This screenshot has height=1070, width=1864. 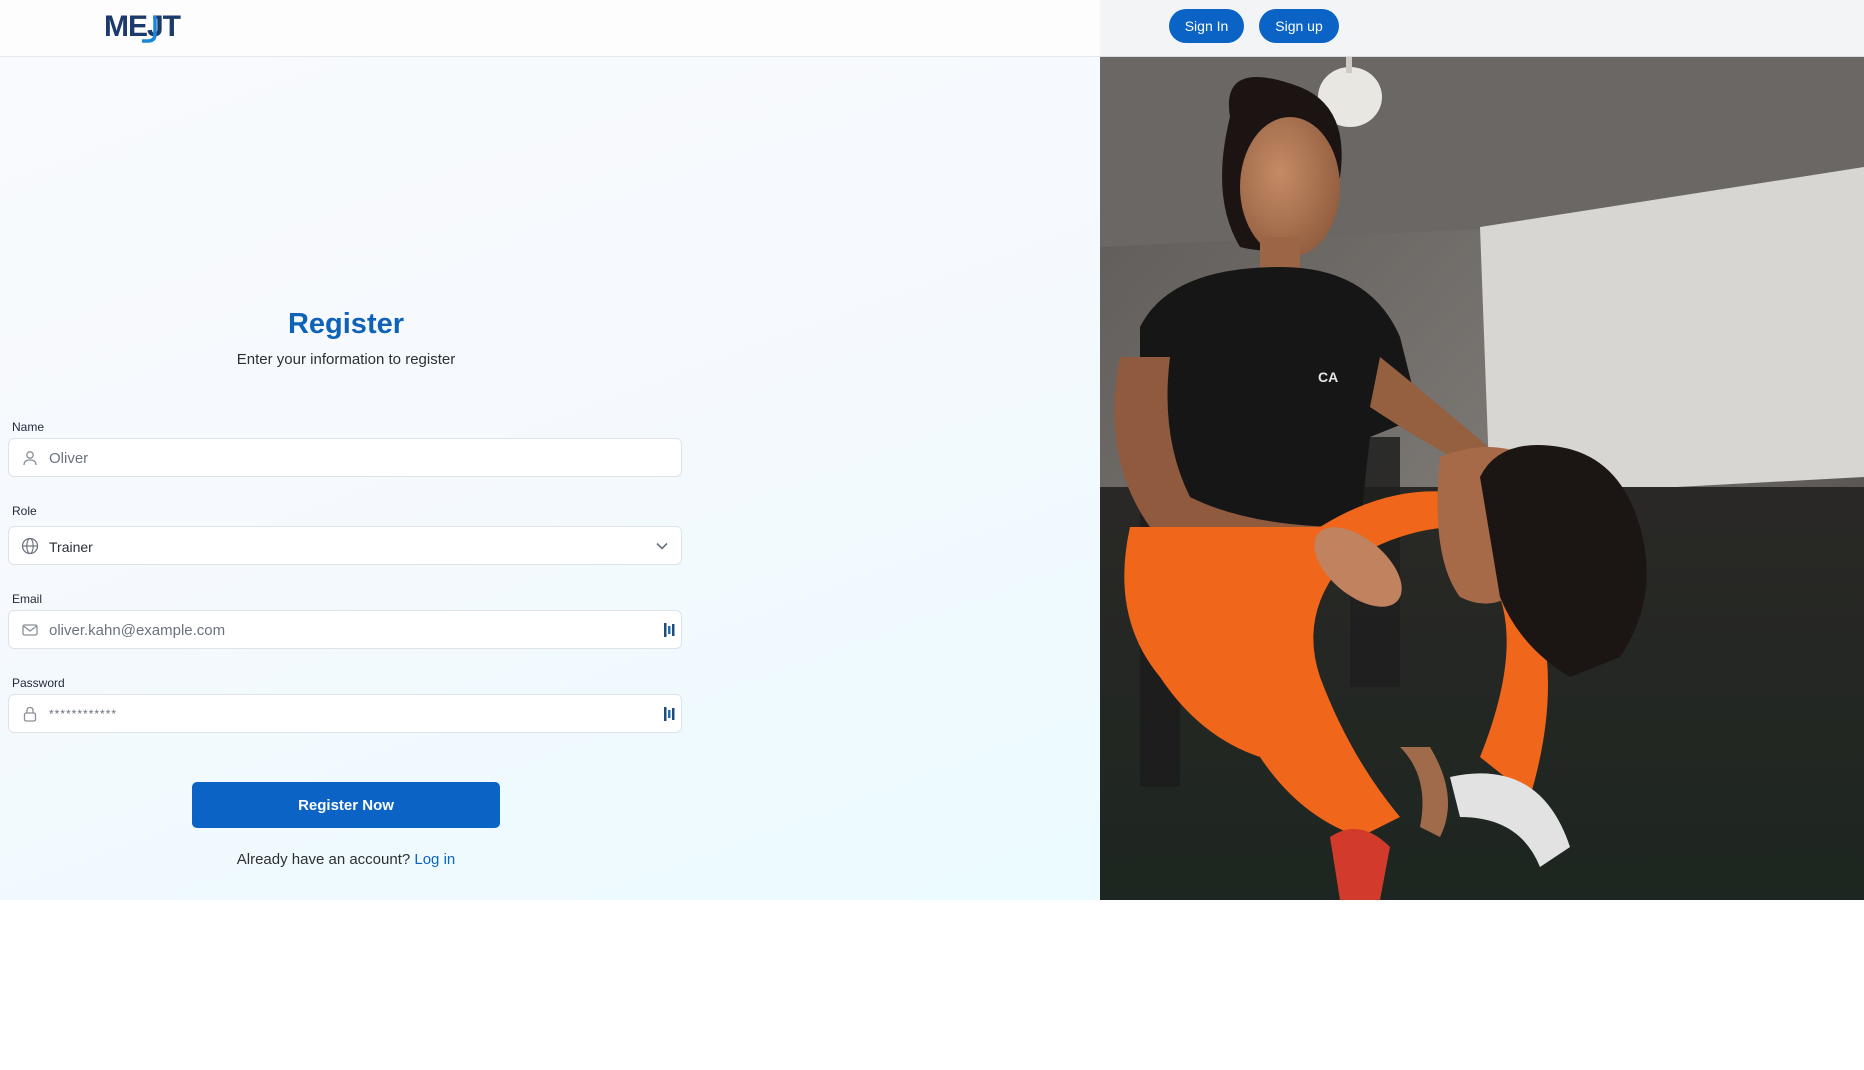 I want to click on email-label: Email, so click(x=27, y=599).